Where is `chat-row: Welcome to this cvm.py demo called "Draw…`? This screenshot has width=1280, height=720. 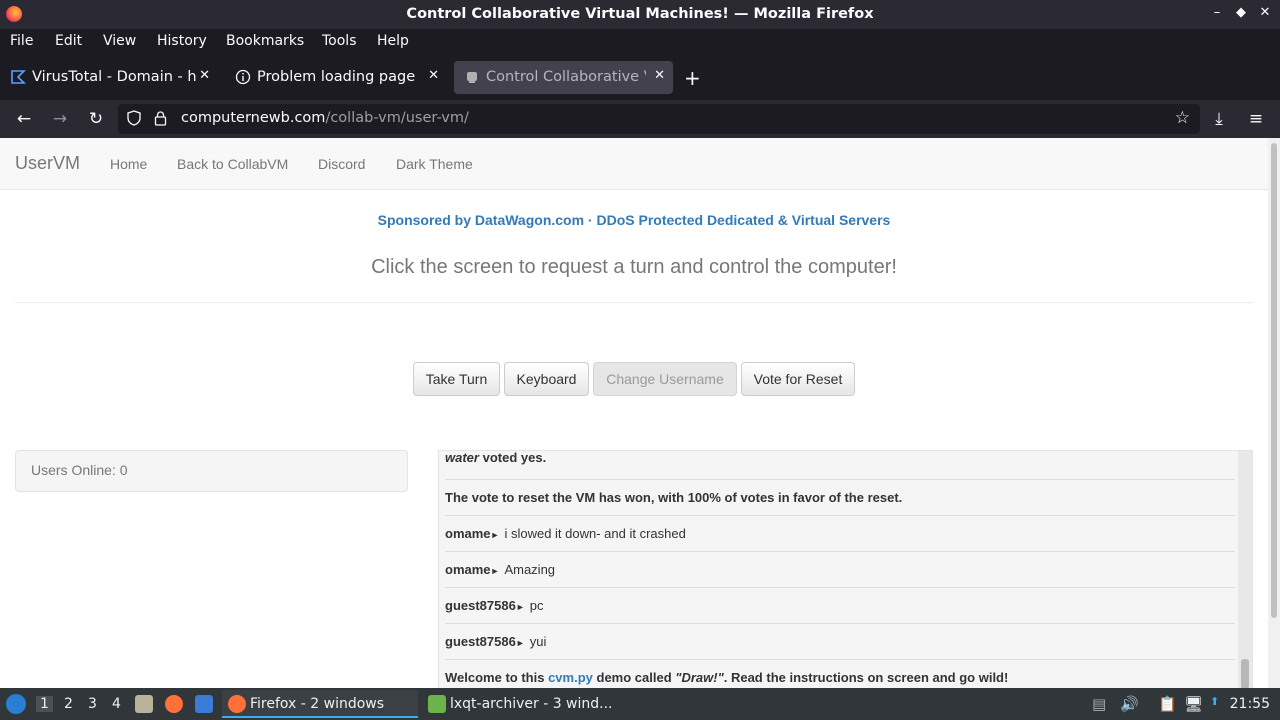
chat-row: Welcome to this cvm.py demo called "Draw… is located at coordinates (727, 677).